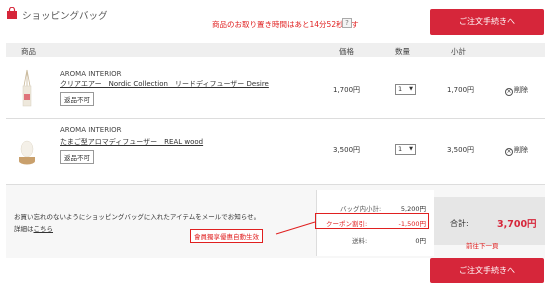 Image resolution: width=554 pixels, height=290 pixels. What do you see at coordinates (487, 270) in the screenshot?
I see `checkout-button-bottom: ご注文手続きへ` at bounding box center [487, 270].